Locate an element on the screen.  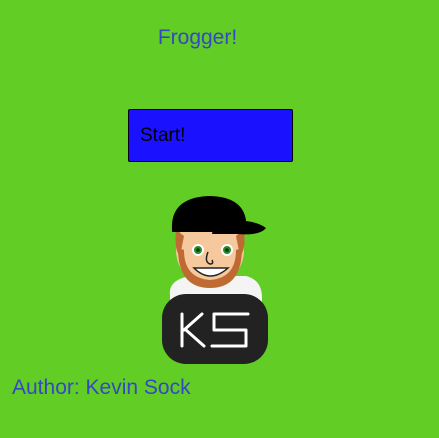
author-avatar-icon is located at coordinates (215, 280).